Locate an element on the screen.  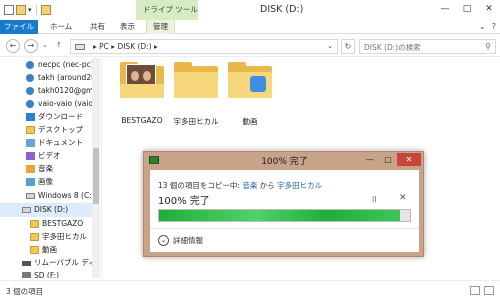
pause-button: II is located at coordinates (374, 199).